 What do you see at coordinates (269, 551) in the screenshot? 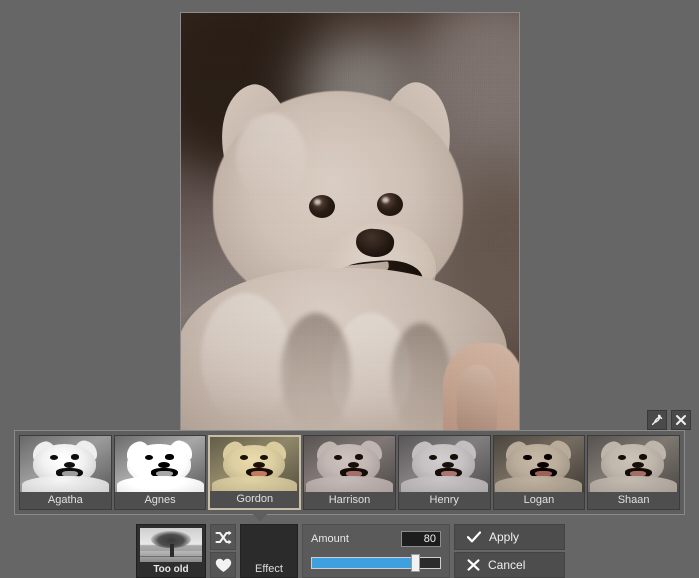
I see `effect-panel: Effect` at bounding box center [269, 551].